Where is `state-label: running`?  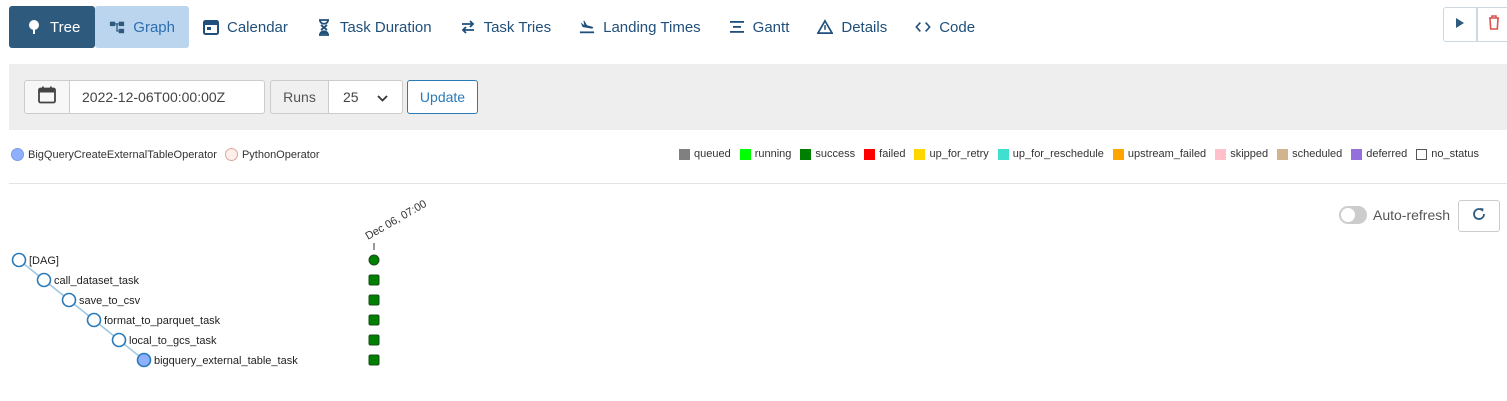 state-label: running is located at coordinates (773, 154).